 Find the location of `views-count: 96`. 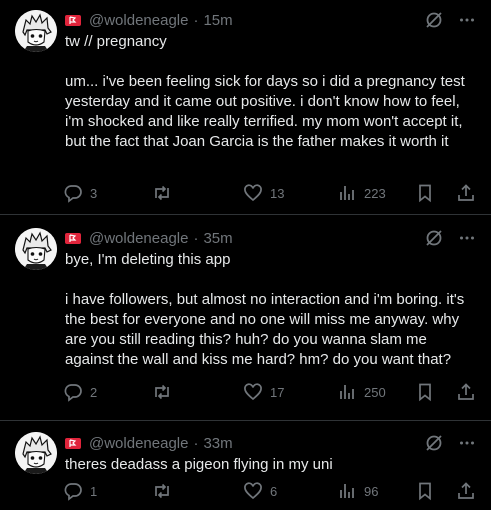

views-count: 96 is located at coordinates (371, 491).